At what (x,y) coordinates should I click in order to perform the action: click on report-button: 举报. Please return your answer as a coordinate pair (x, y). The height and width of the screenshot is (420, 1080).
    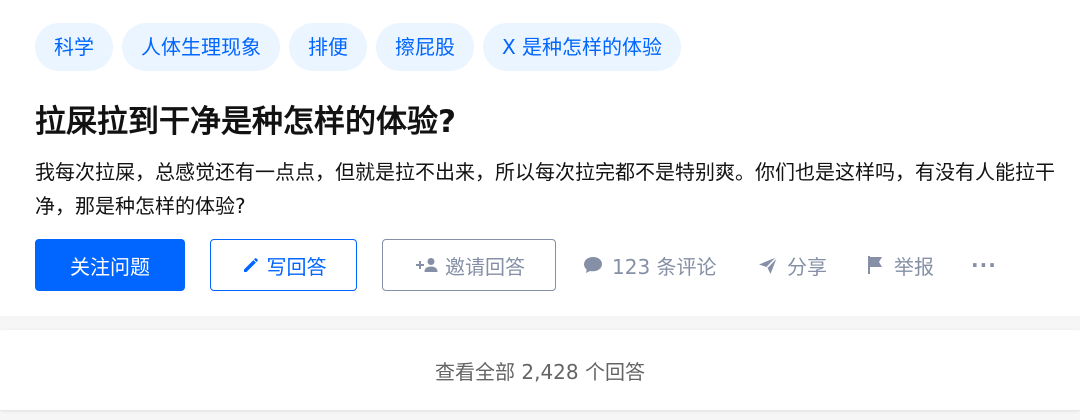
    Looking at the image, I should click on (899, 265).